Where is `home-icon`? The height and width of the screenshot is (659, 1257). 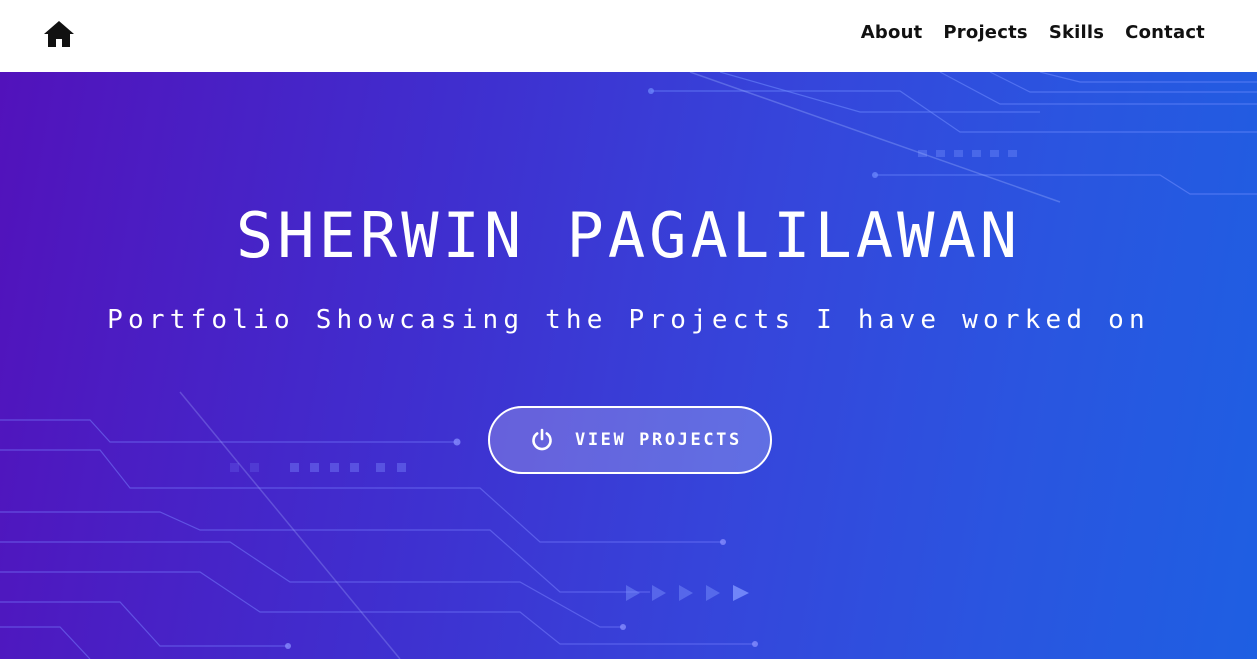
home-icon is located at coordinates (59, 34).